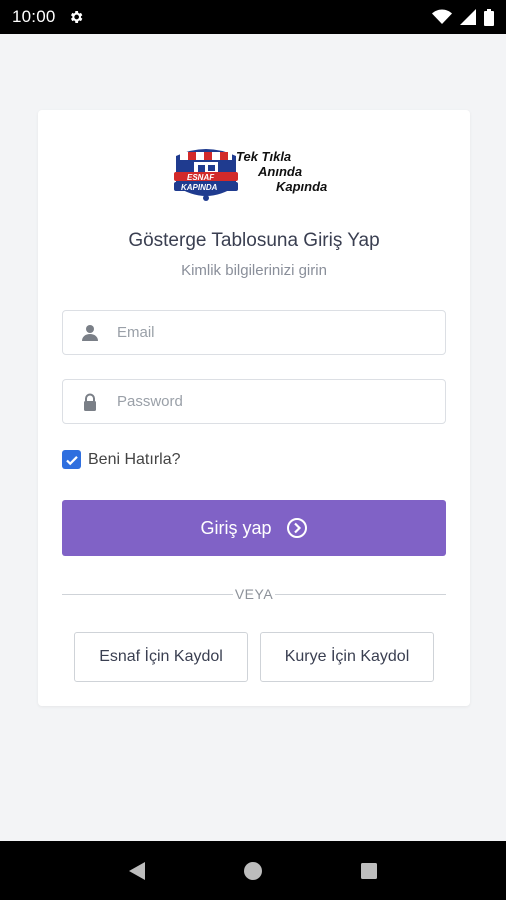 This screenshot has width=506, height=900. I want to click on remember-label: Beni Hatırla?, so click(134, 459).